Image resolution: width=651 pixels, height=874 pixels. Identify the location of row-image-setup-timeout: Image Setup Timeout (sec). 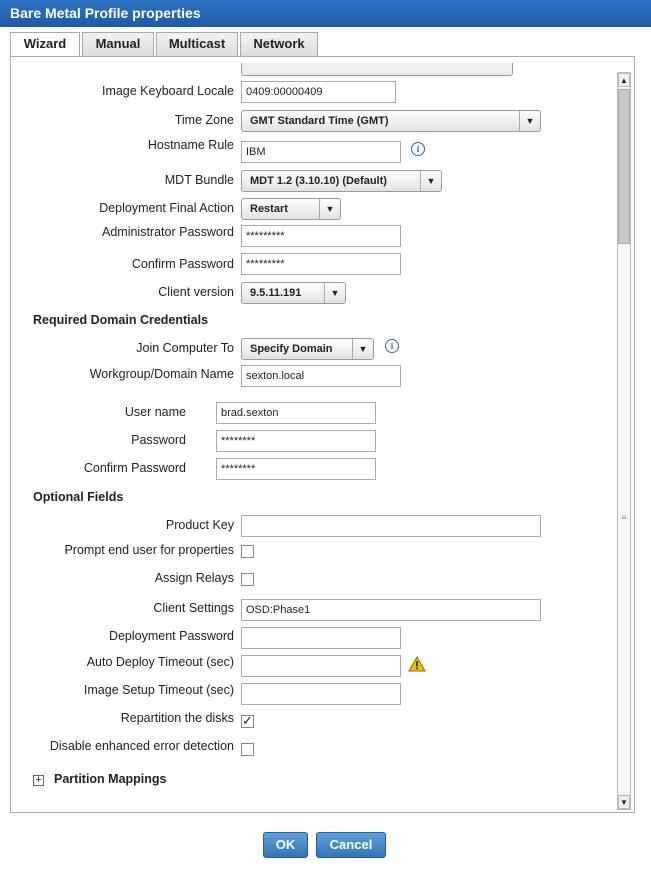
(318, 695).